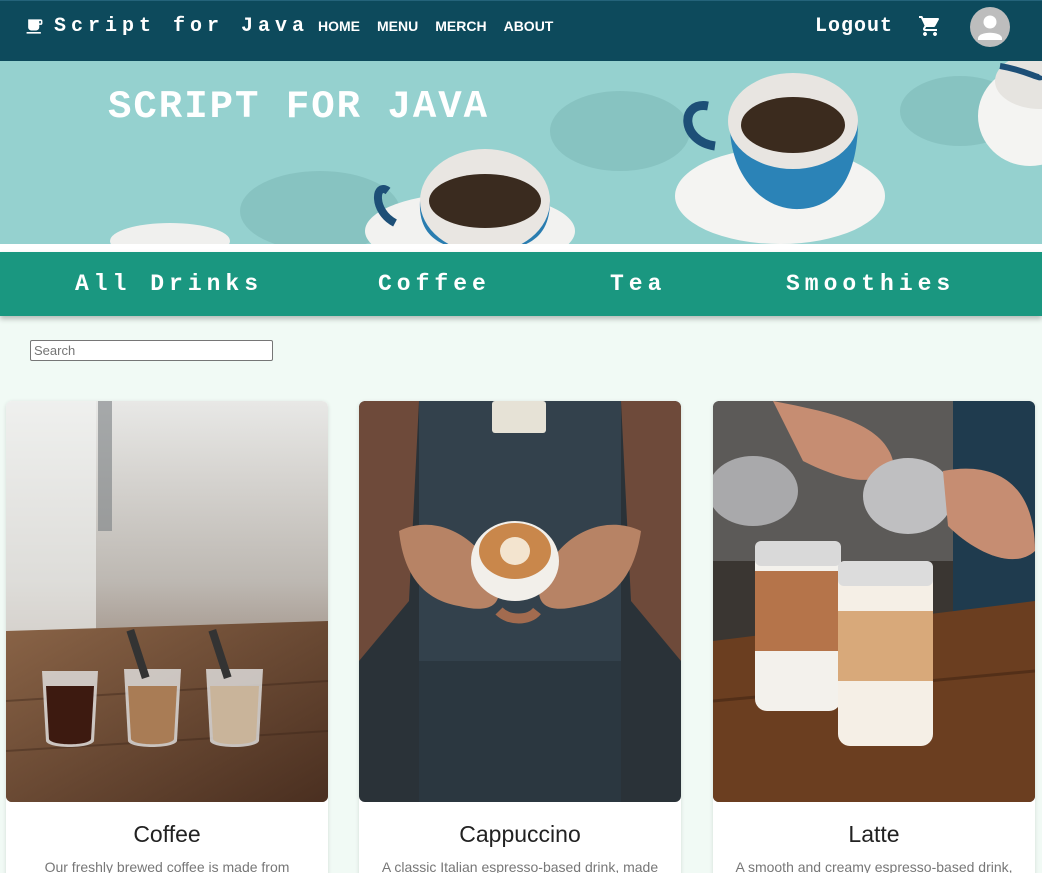 This screenshot has width=1042, height=873. What do you see at coordinates (34, 26) in the screenshot?
I see `coffee-cup-icon` at bounding box center [34, 26].